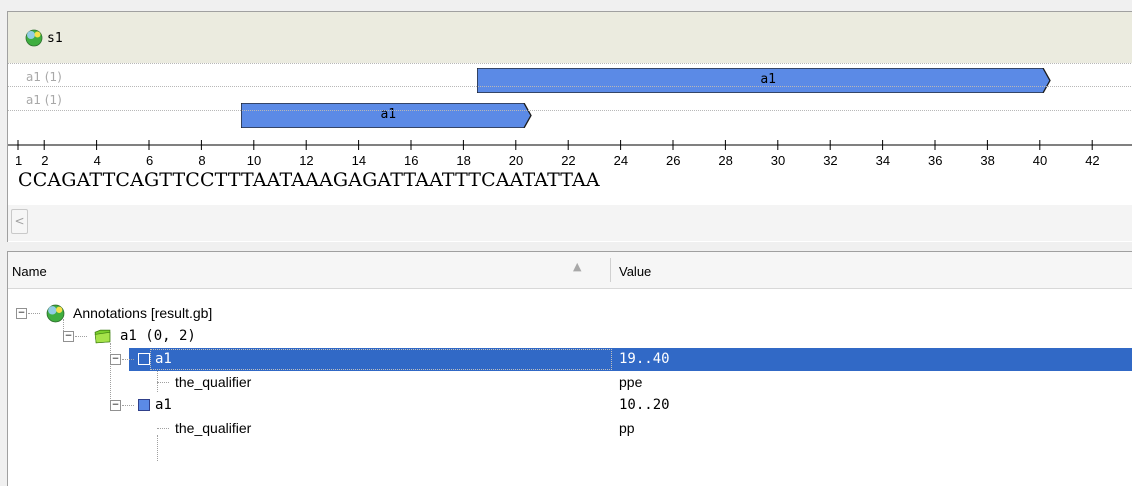 Image resolution: width=1132 pixels, height=486 pixels. What do you see at coordinates (570, 145) in the screenshot?
I see `ruler-ticks` at bounding box center [570, 145].